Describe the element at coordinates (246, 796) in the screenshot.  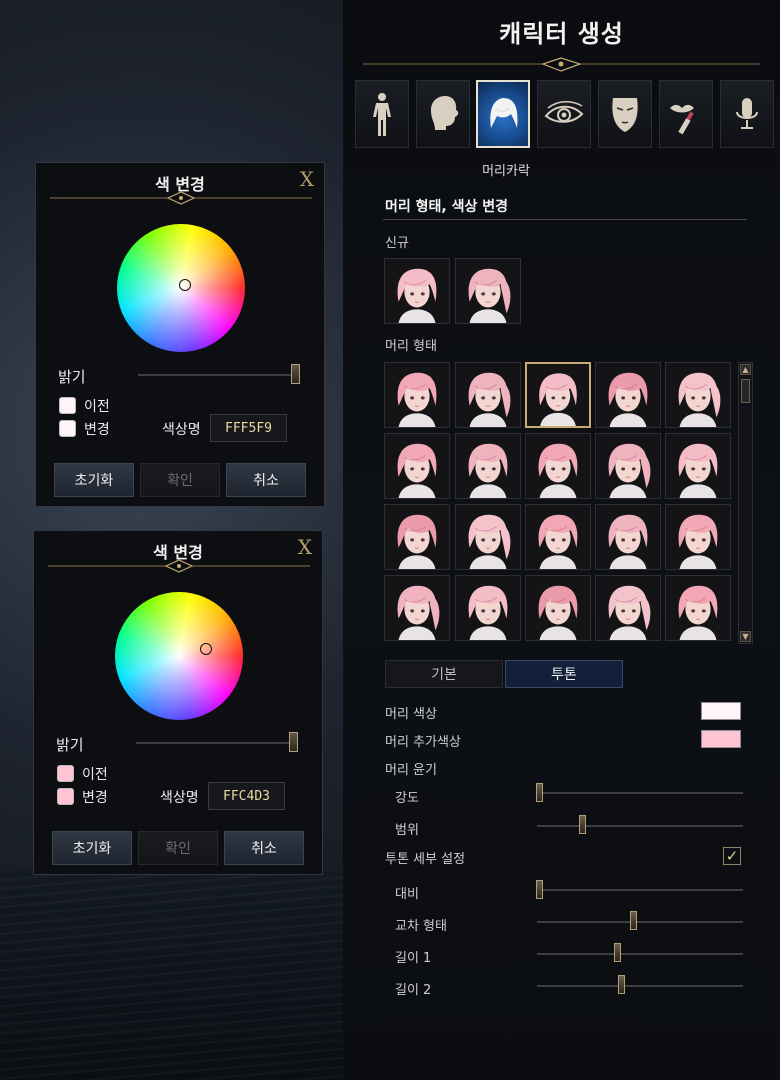
I see `hex-color-input: FFC4D3` at that location.